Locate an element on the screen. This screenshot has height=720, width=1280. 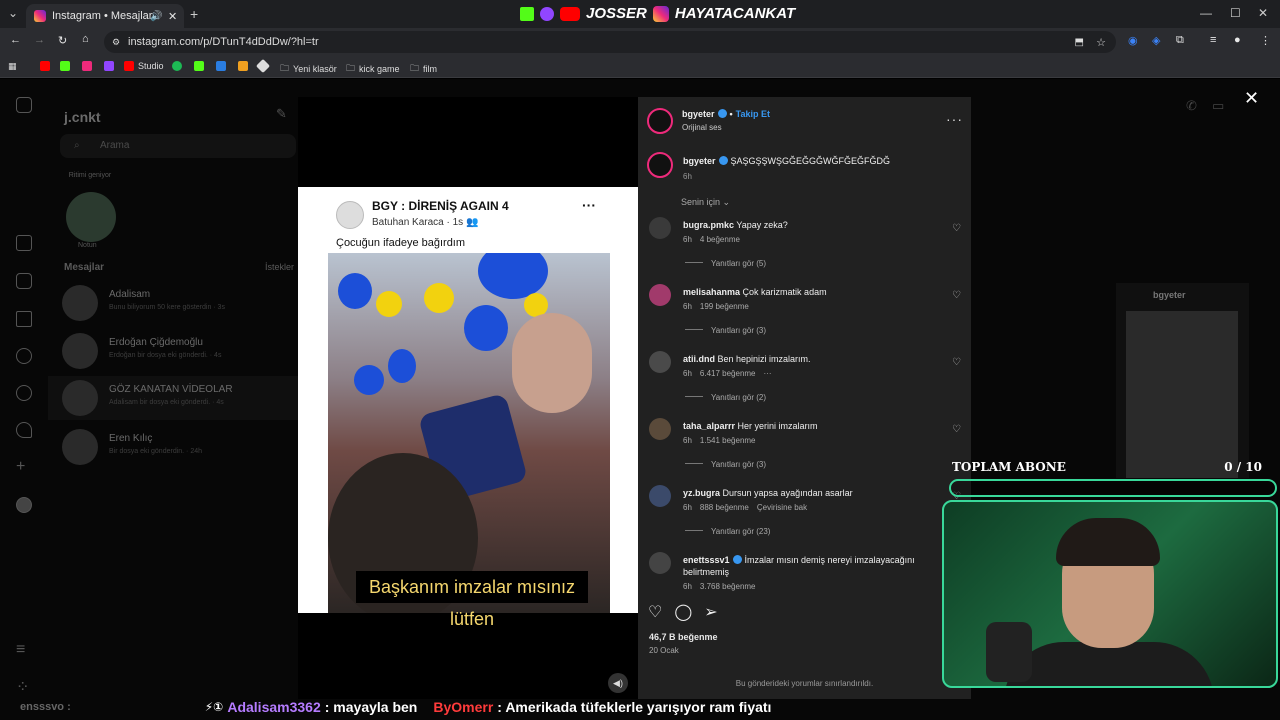
minimize-icon: — is located at coordinates (1206, 13).